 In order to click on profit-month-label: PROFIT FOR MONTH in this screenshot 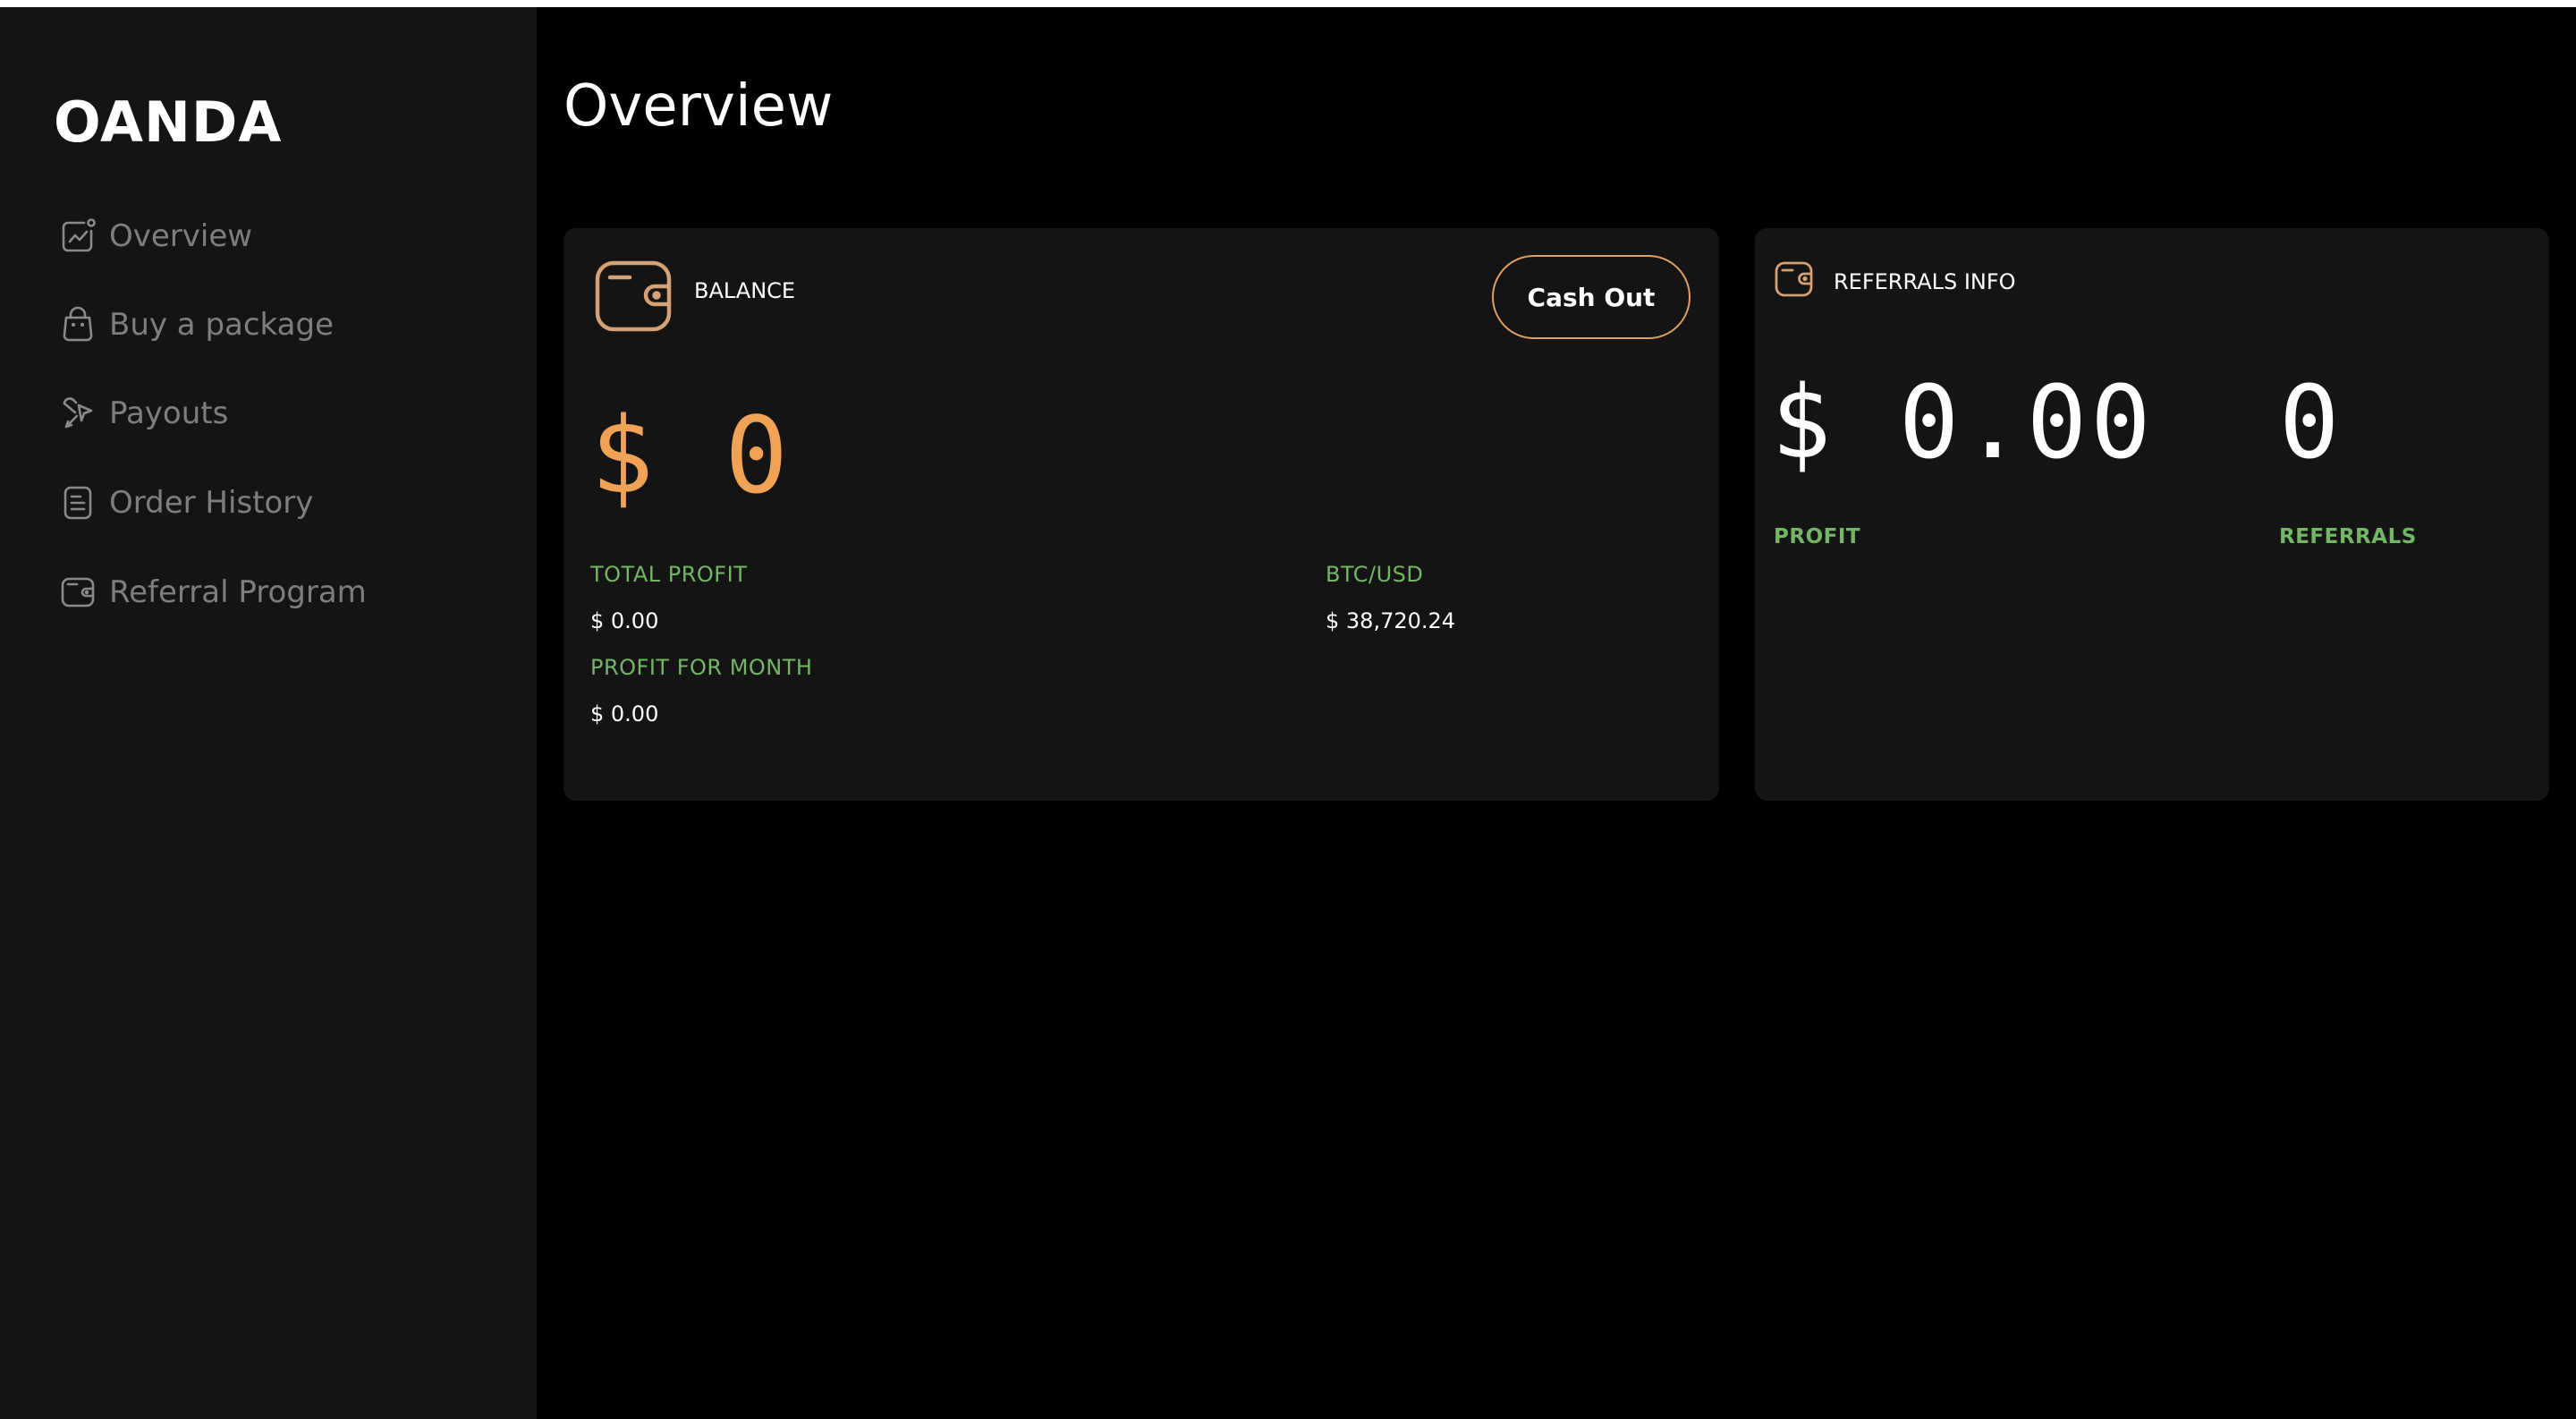, I will do `click(701, 667)`.